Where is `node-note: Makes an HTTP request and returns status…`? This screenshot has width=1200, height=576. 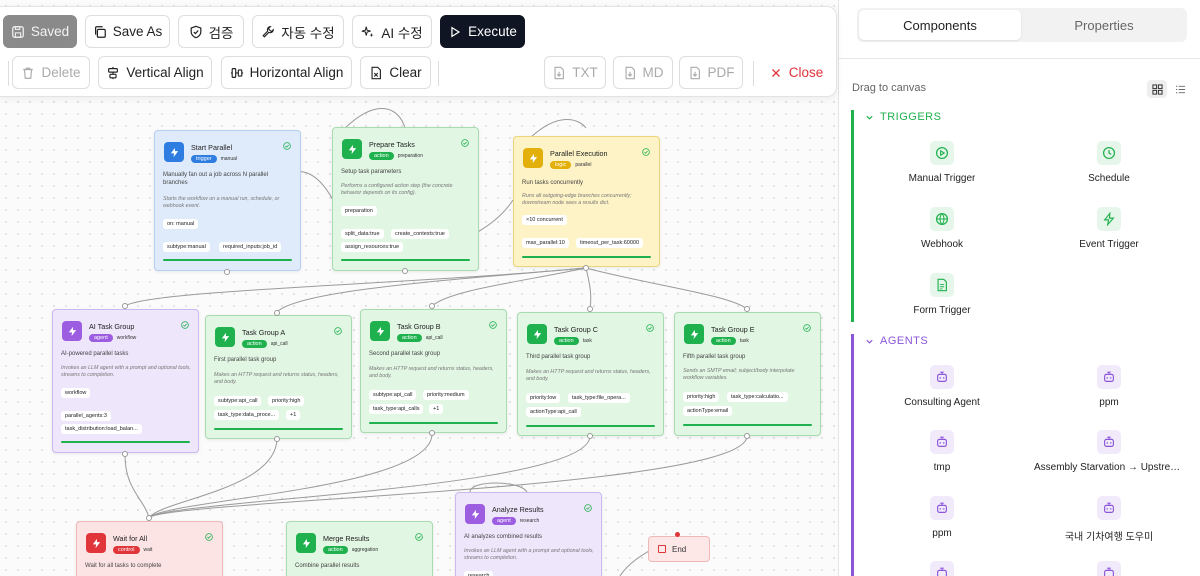 node-note: Makes an HTTP request and returns status… is located at coordinates (588, 376).